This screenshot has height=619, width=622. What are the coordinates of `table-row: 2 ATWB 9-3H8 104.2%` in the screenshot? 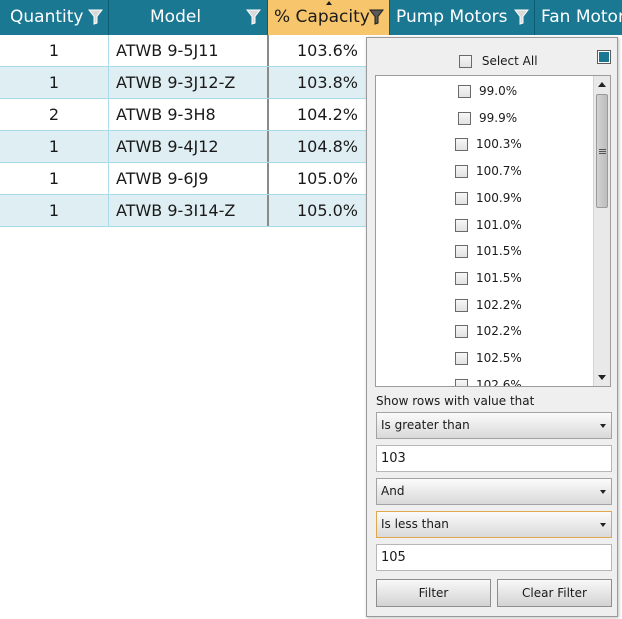 It's located at (183, 115).